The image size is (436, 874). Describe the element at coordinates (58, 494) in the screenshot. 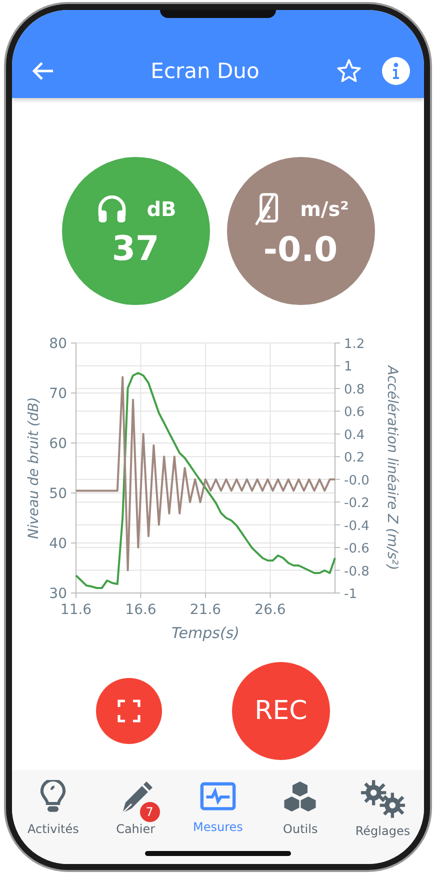

I see `y-tick-label: 50` at that location.